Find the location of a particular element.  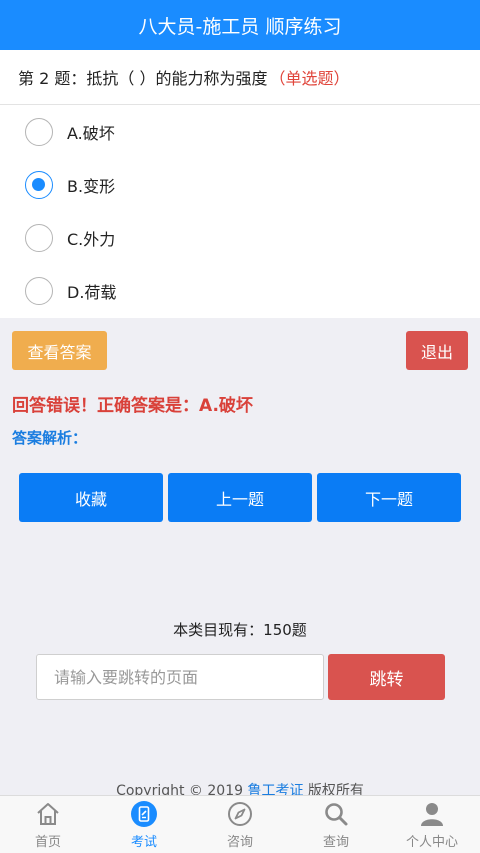

page-title: 八大员-施工员 顺序练习 is located at coordinates (240, 26).